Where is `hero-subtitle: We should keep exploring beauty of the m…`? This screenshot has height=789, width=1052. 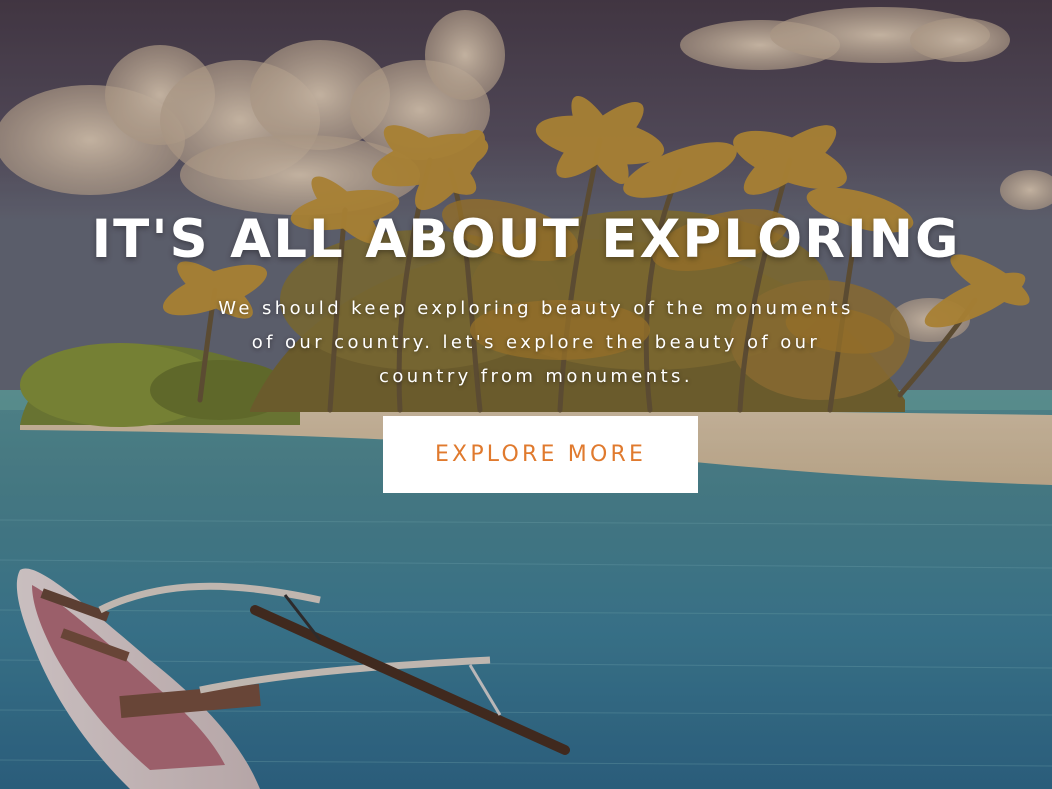 hero-subtitle: We should keep exploring beauty of the m… is located at coordinates (536, 342).